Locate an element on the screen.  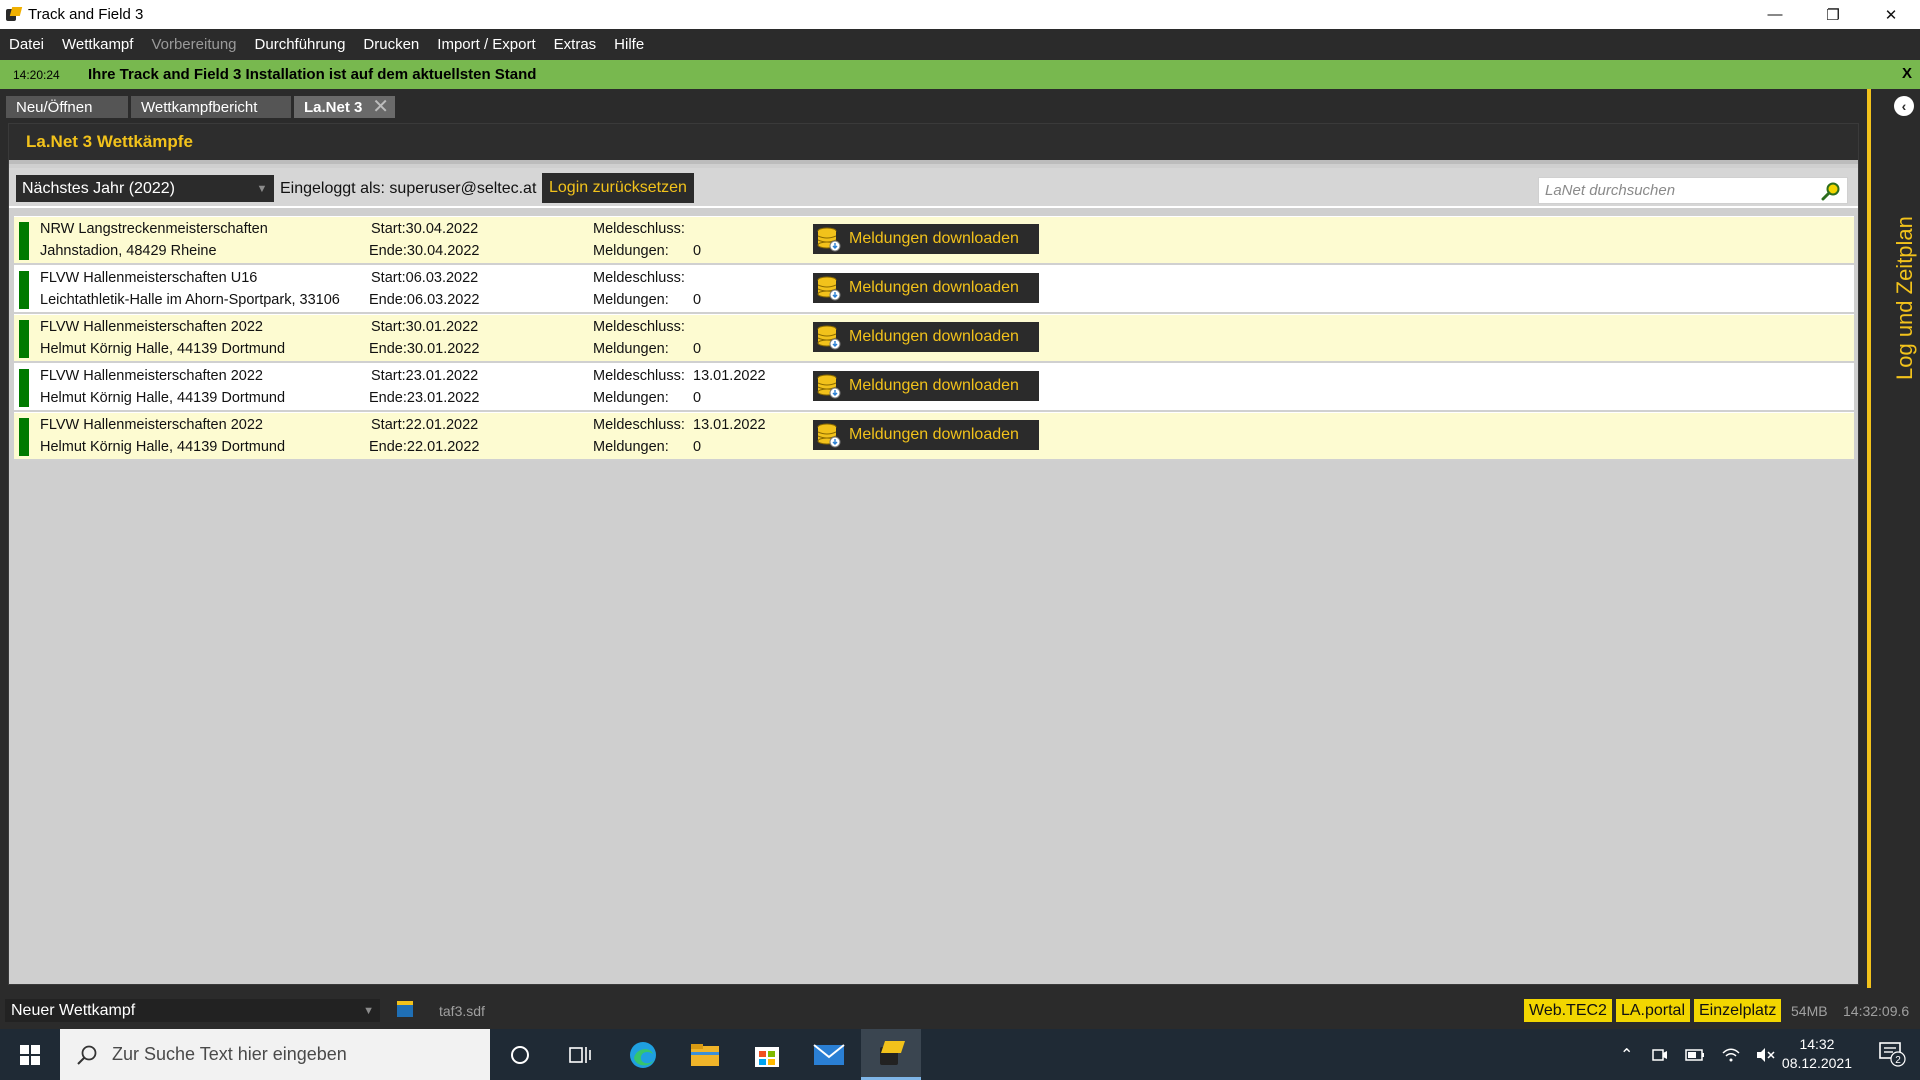
notification-close-button: X is located at coordinates (1907, 73).